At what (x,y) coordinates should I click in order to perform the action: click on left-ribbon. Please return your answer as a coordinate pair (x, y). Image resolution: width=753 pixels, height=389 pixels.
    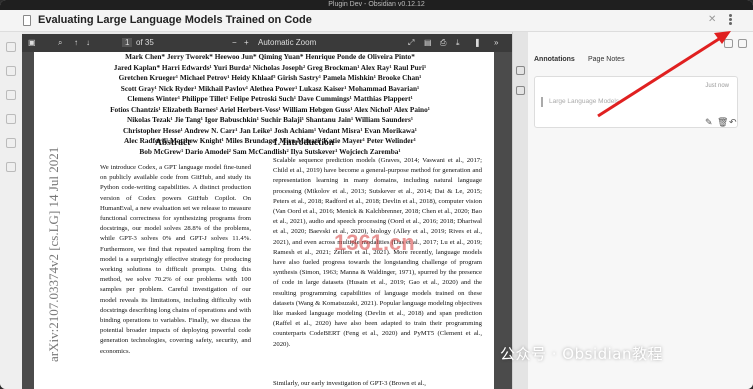
    Looking at the image, I should click on (11, 210).